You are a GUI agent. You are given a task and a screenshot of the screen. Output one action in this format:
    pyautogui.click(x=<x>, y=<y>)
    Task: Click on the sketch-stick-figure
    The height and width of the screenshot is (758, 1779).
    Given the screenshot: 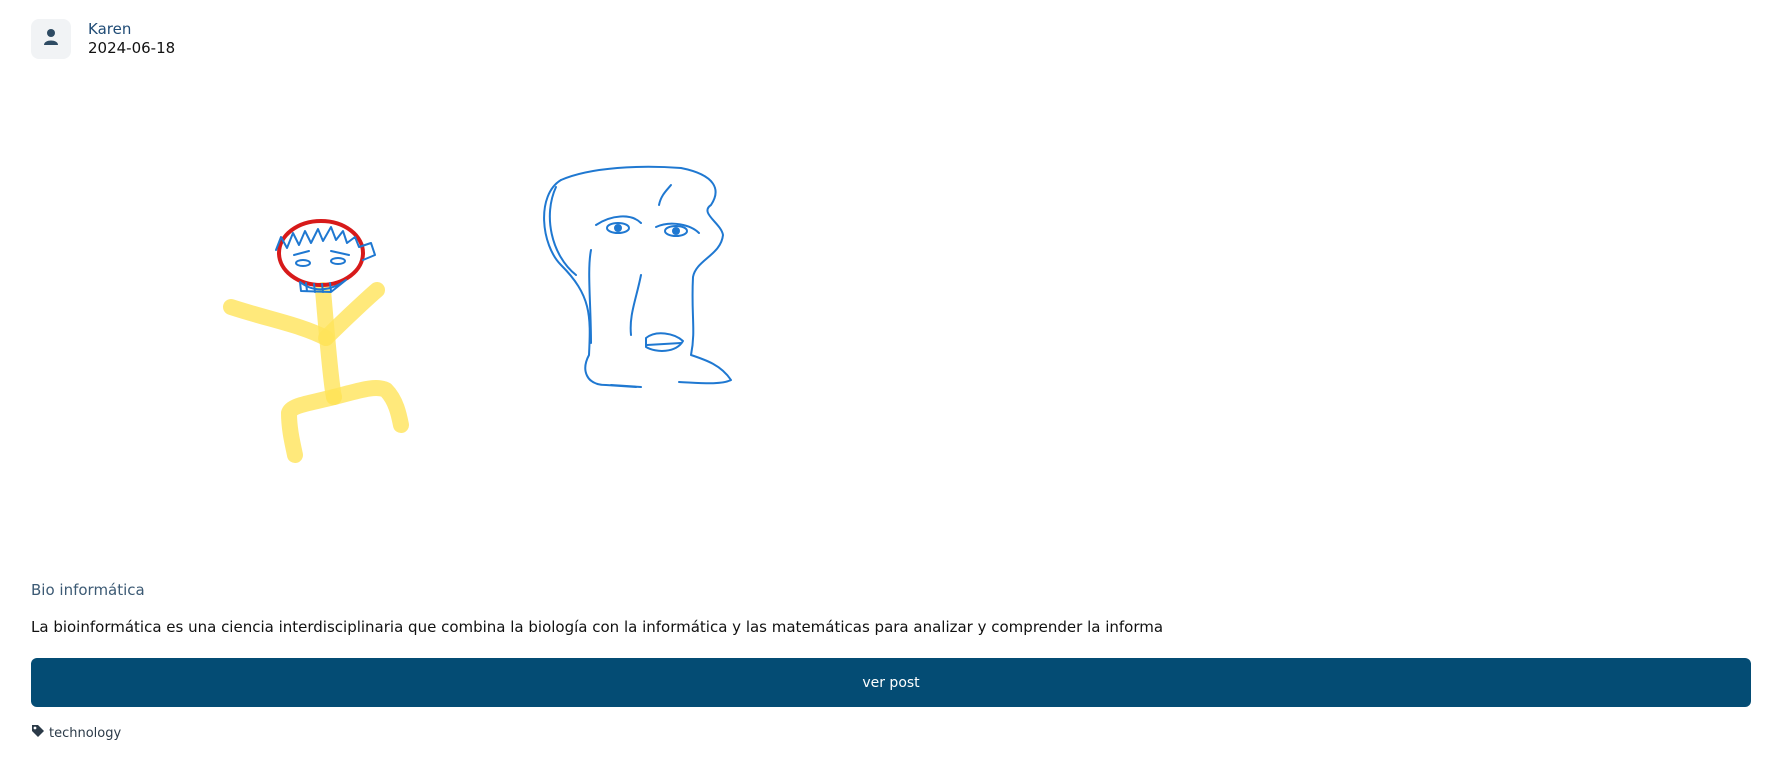 What is the action you would take?
    pyautogui.click(x=316, y=372)
    